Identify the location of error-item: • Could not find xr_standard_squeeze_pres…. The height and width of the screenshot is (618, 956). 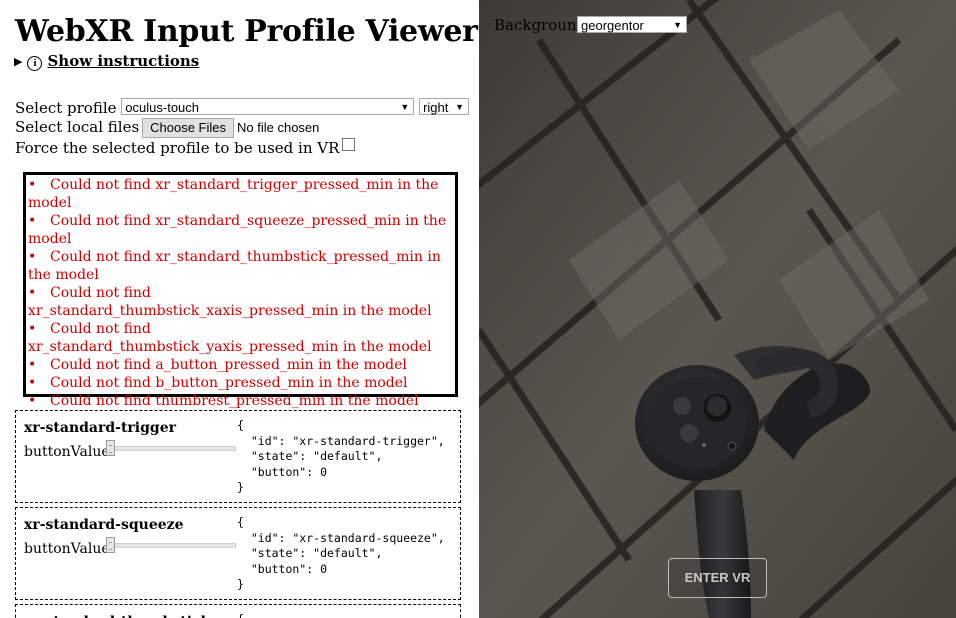
(240, 230).